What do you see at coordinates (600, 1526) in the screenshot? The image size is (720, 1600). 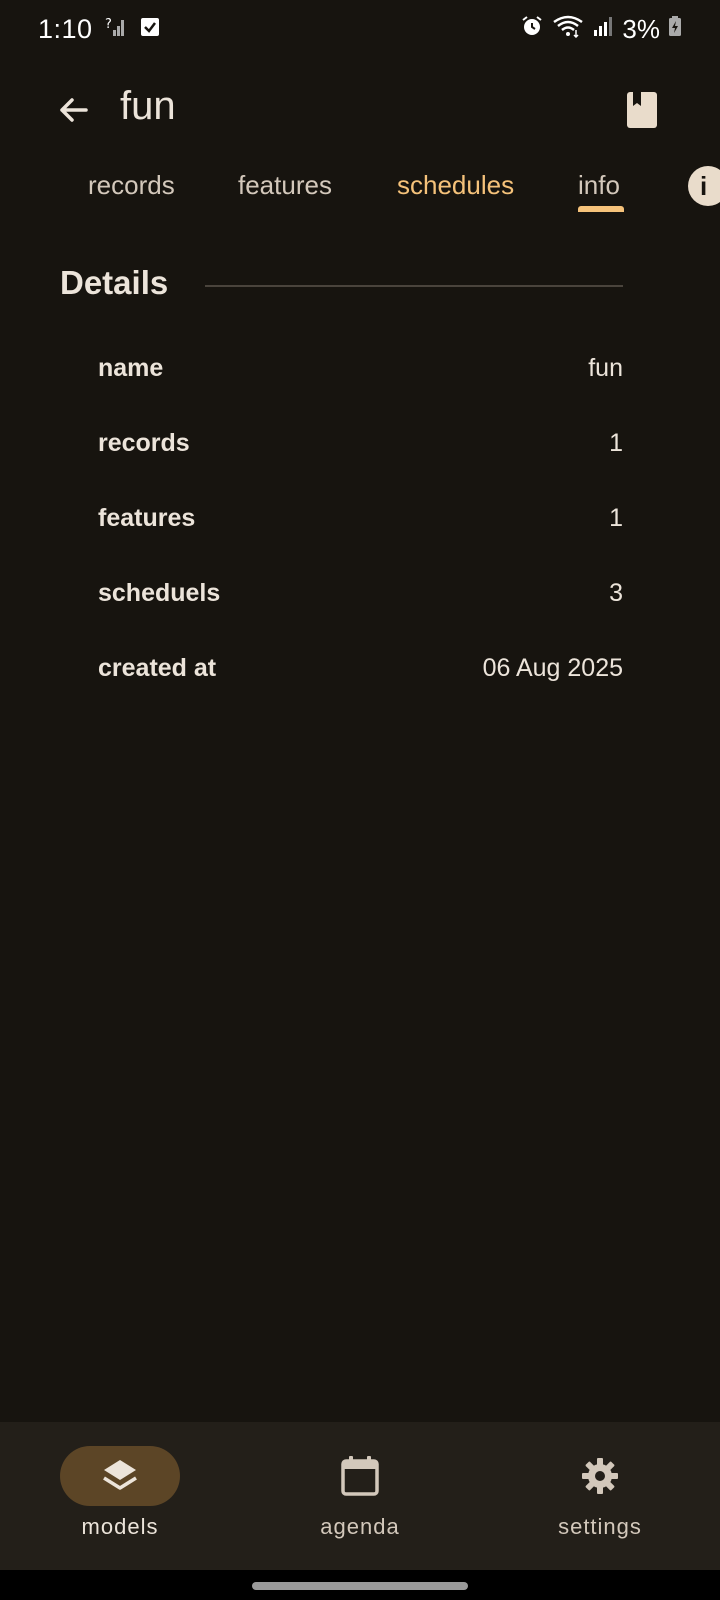 I see `nav-label: settings` at bounding box center [600, 1526].